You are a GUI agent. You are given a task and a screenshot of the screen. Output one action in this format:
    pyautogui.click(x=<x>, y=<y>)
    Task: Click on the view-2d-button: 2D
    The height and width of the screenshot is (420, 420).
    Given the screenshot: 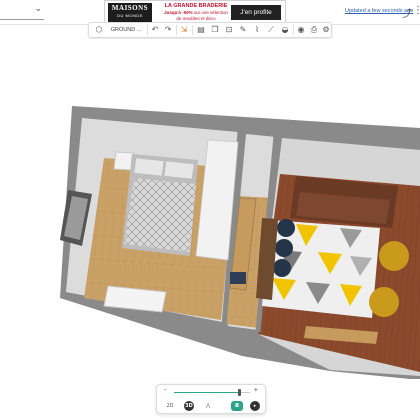 What is the action you would take?
    pyautogui.click(x=170, y=406)
    